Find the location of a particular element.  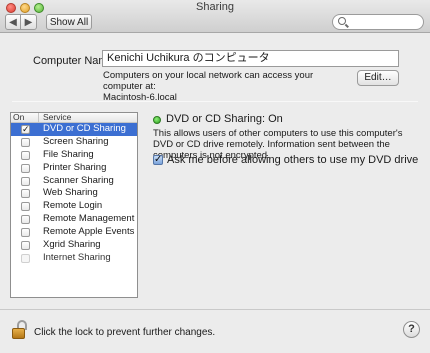

help-button: ? is located at coordinates (411, 329).